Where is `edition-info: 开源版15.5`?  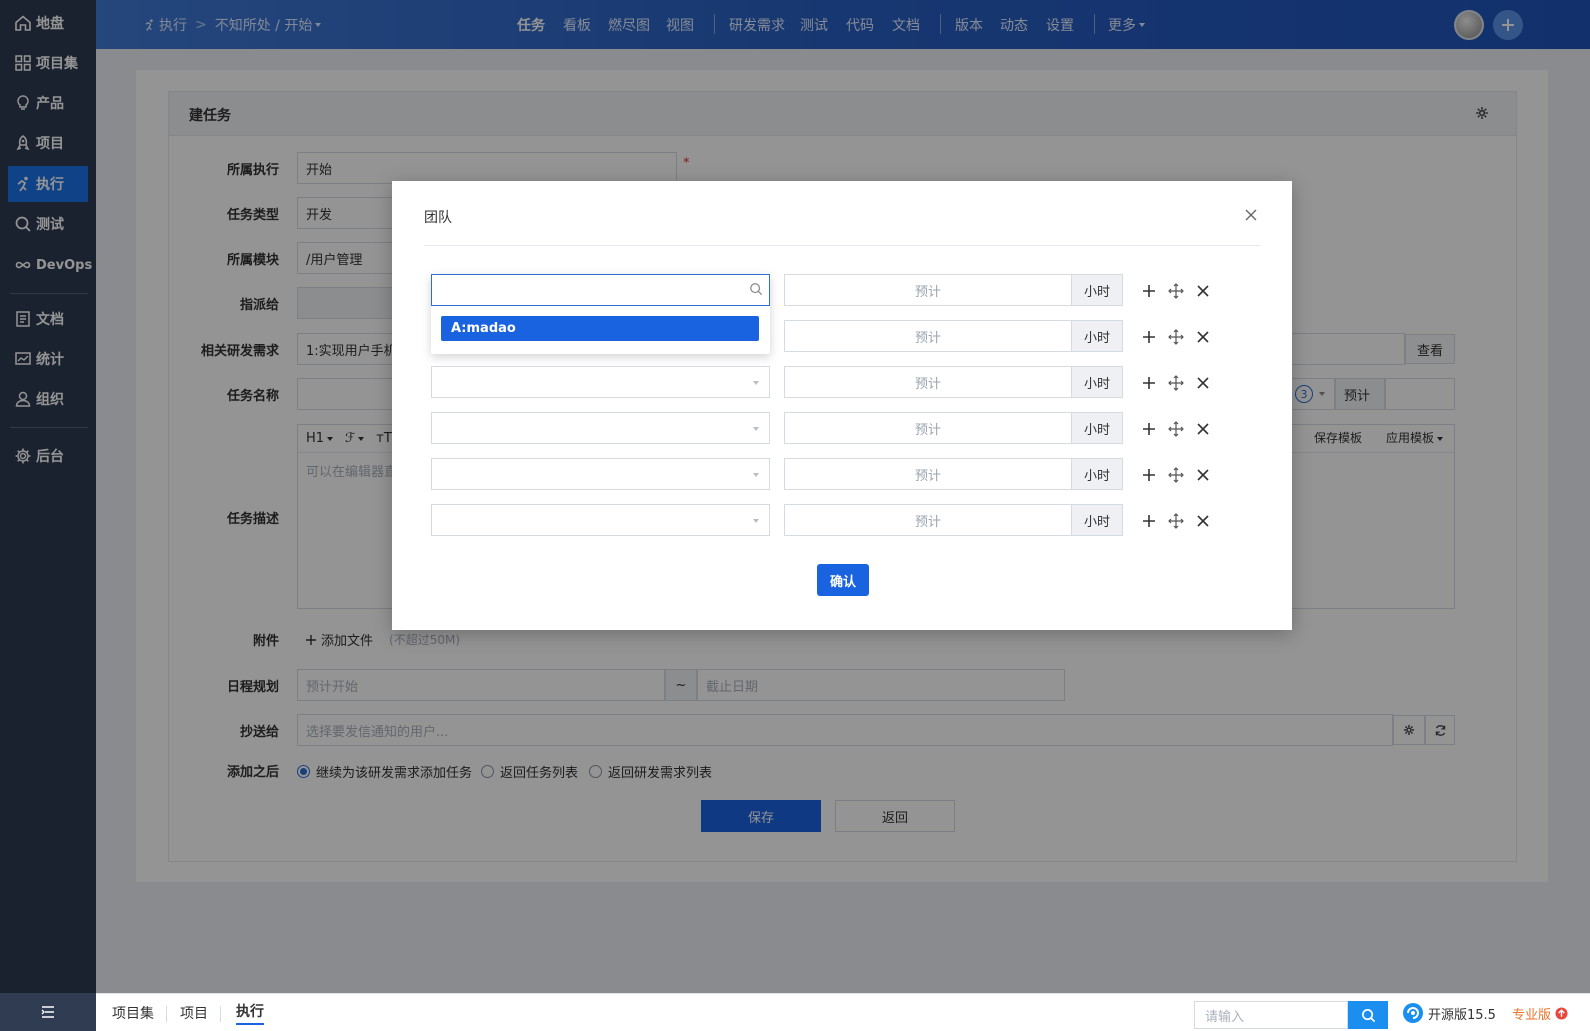 edition-info: 开源版15.5 is located at coordinates (1449, 1012).